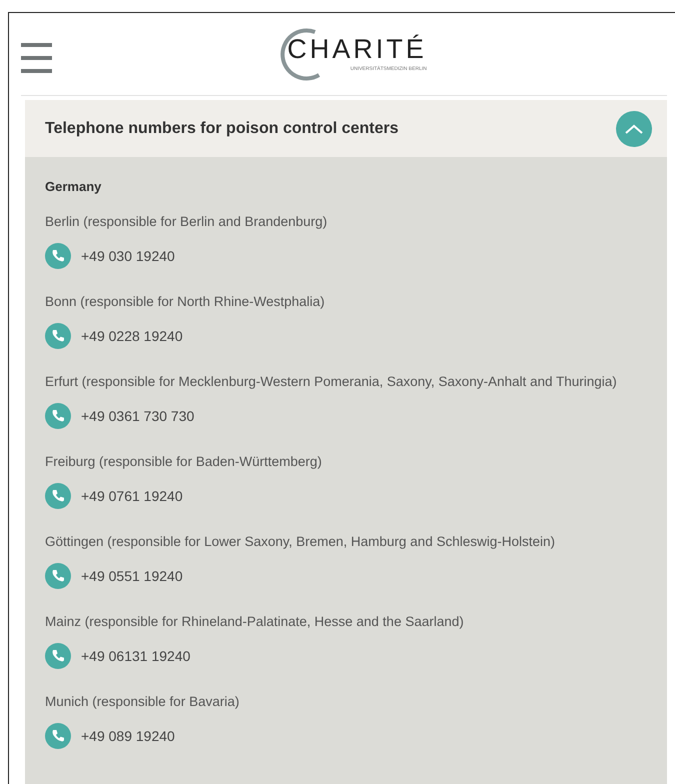 This screenshot has height=784, width=675. Describe the element at coordinates (128, 256) in the screenshot. I see `phone-number-link: +49 030 19240` at that location.